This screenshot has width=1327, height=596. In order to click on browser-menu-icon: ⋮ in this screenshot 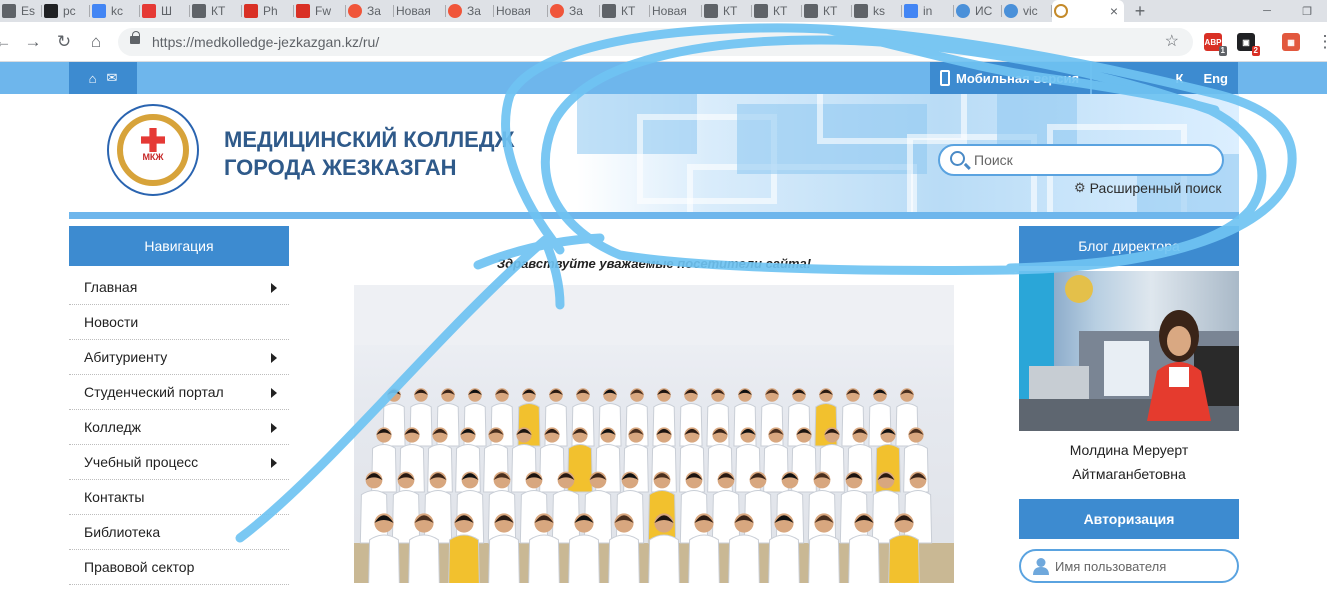, I will do `click(1319, 42)`.